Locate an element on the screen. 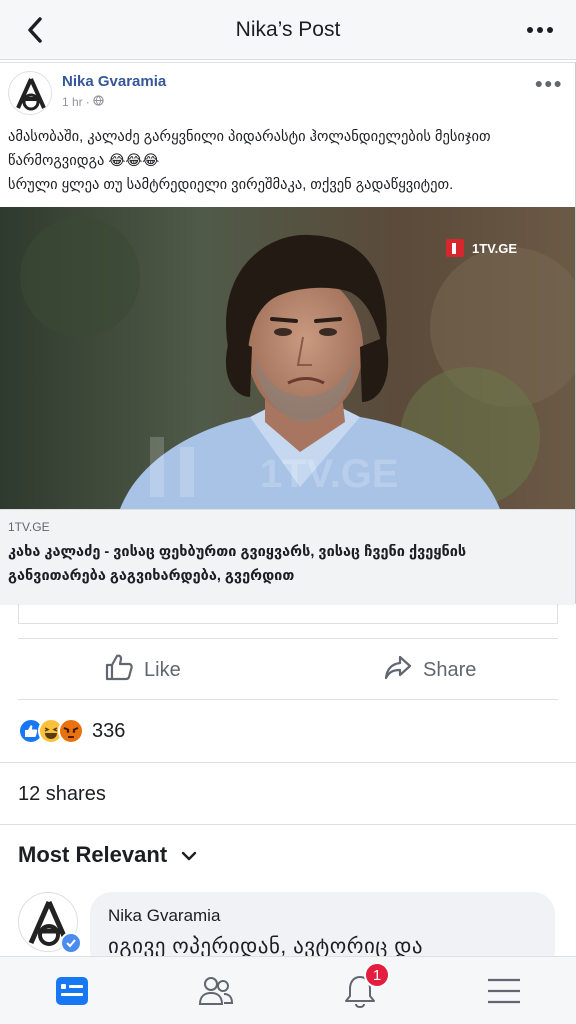 The width and height of the screenshot is (576, 1024). page-title: Nika’s Post is located at coordinates (288, 29).